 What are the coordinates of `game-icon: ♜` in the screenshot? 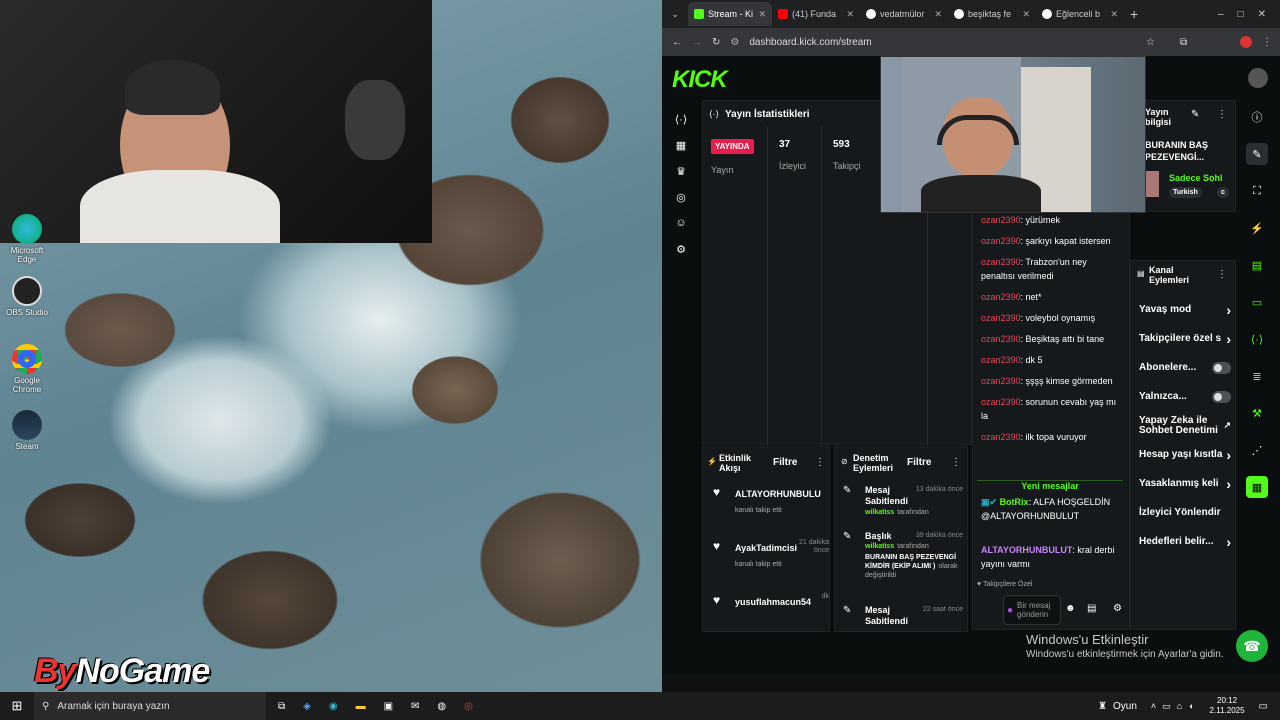 It's located at (1102, 706).